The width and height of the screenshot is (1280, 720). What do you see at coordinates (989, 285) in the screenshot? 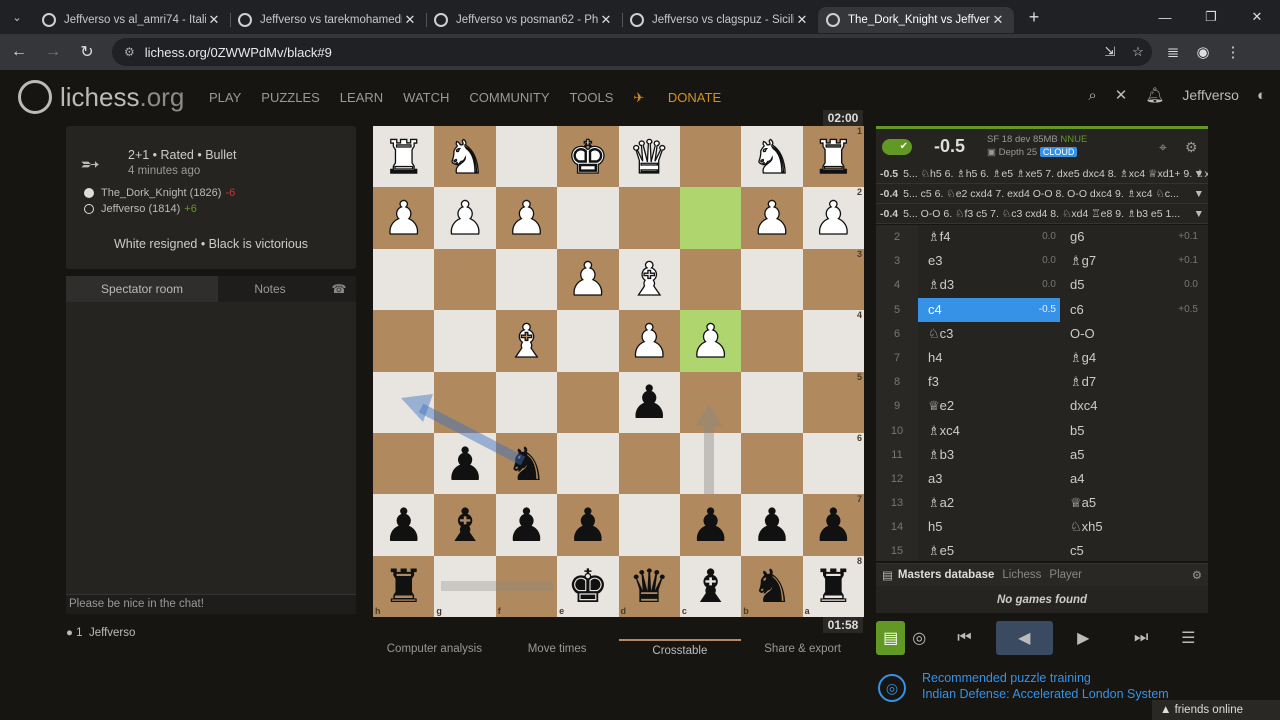
I see `white-move: ♗d3 0.0` at bounding box center [989, 285].